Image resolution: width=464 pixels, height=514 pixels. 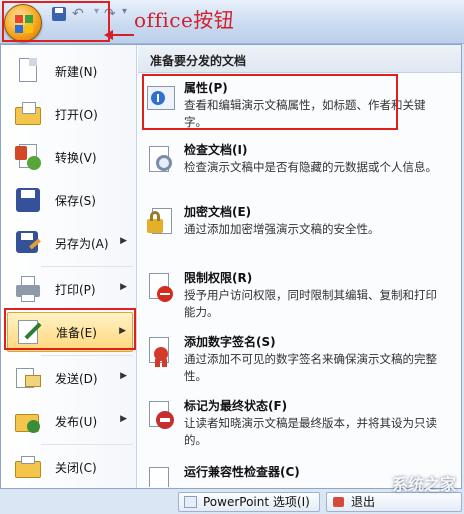 I want to click on submenu-item-desc: 授予用户访问权限，同时限制其编辑、复制和打印能力。, so click(x=310, y=303).